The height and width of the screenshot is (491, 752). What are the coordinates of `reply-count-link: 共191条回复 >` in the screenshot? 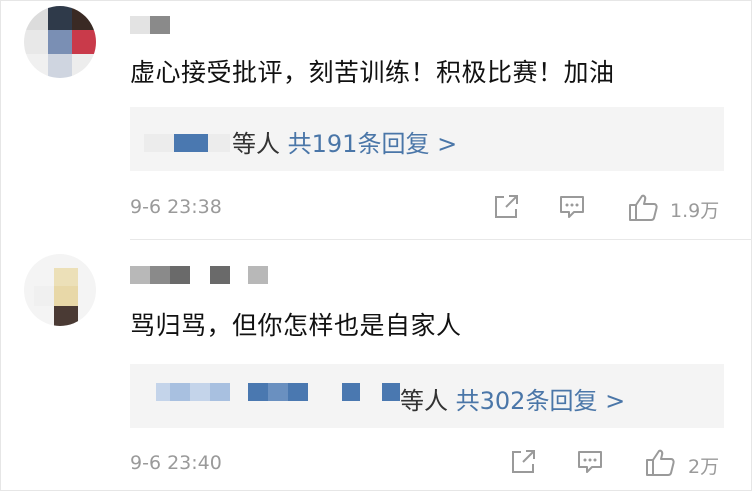 It's located at (373, 144).